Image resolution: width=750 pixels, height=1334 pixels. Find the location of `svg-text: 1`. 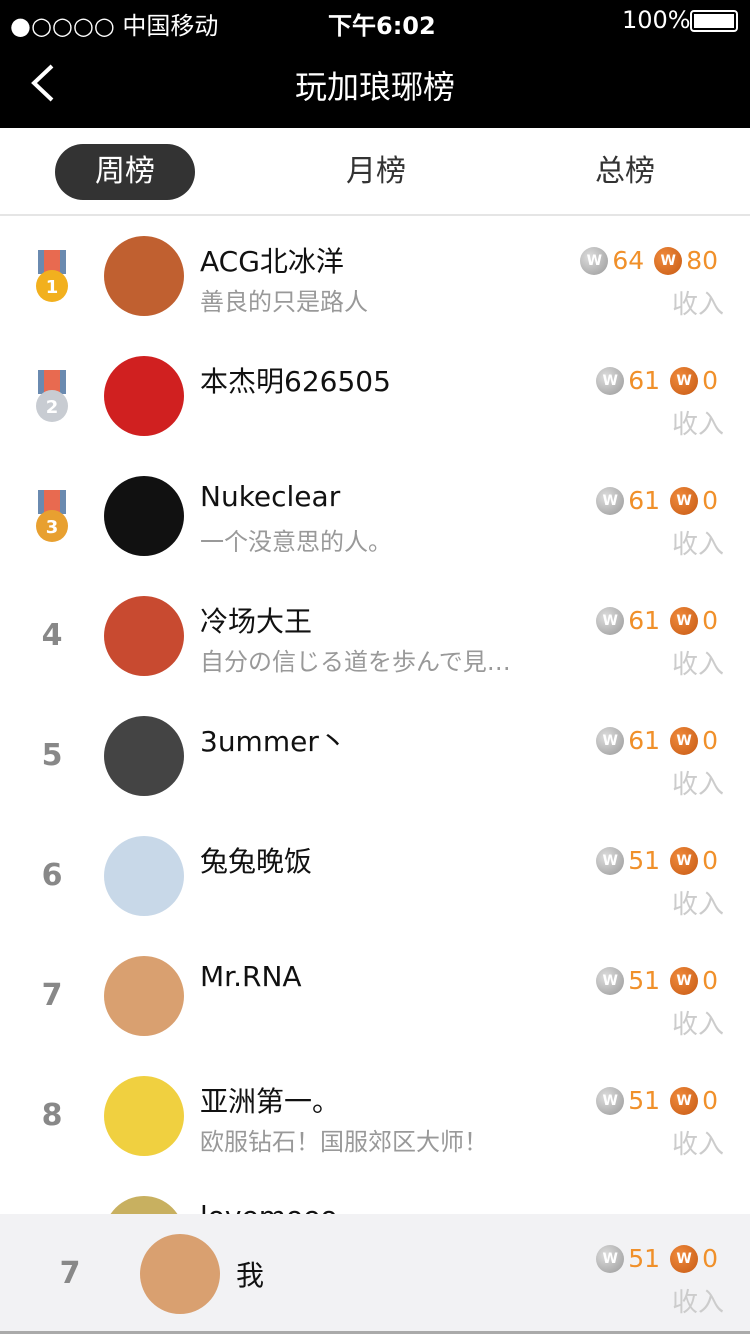

svg-text: 1 is located at coordinates (52, 287).